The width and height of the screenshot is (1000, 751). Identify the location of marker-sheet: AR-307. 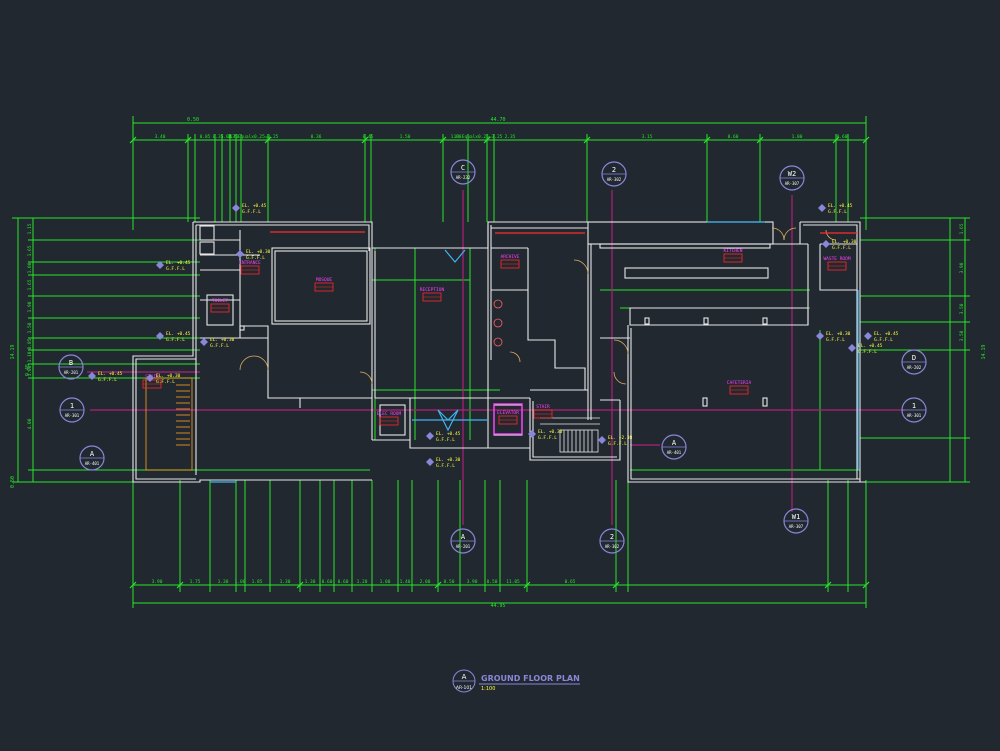
(796, 526).